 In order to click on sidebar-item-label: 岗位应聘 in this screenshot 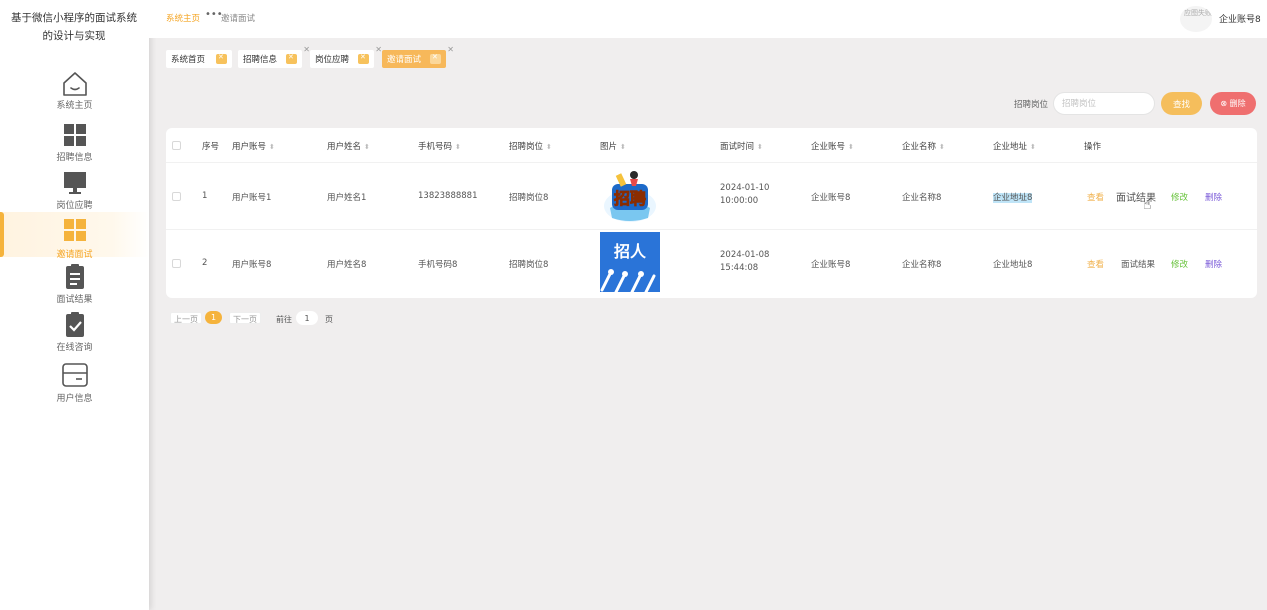, I will do `click(74, 206)`.